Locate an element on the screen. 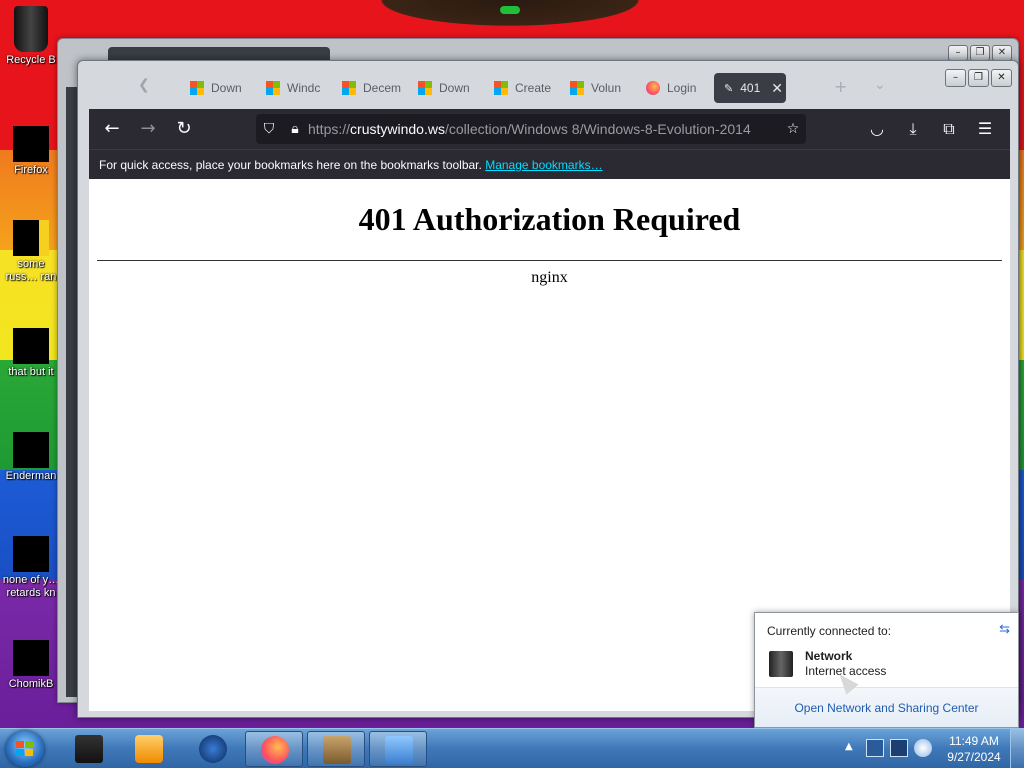  taskbar: ▲ 11:49 AM 9/27/2024 is located at coordinates (512, 748).